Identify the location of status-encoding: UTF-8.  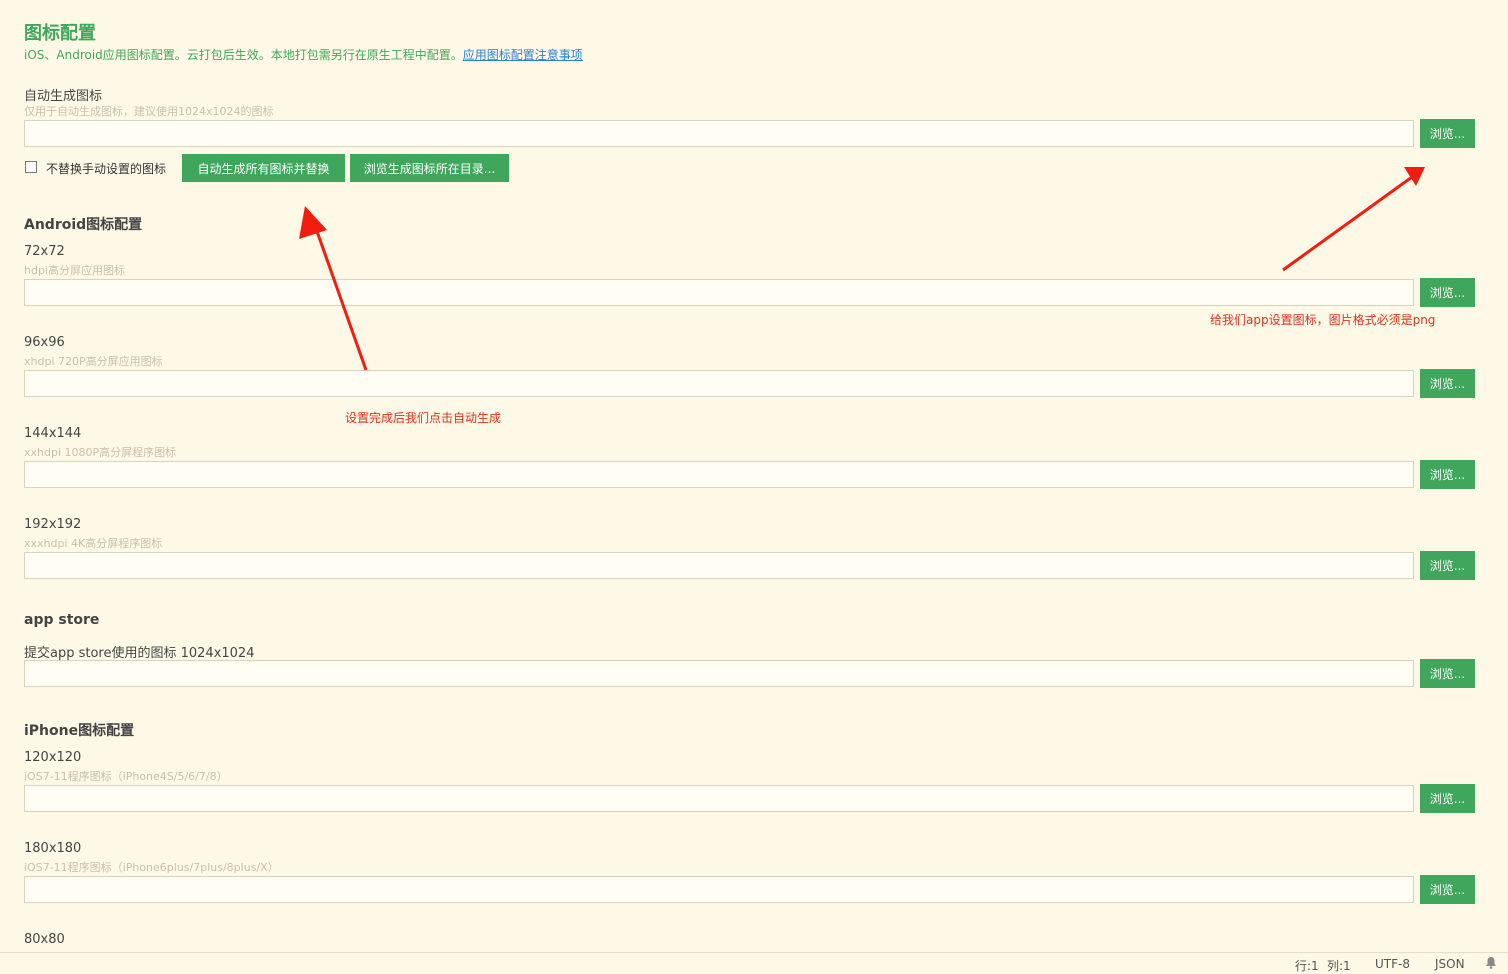
(1392, 964).